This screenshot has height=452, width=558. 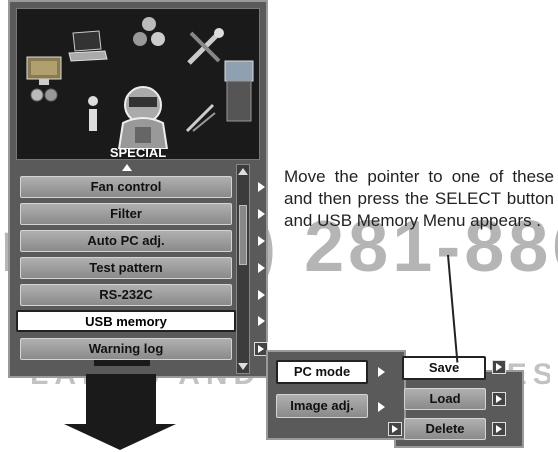 I want to click on submenu-item-load: Load, so click(x=445, y=399).